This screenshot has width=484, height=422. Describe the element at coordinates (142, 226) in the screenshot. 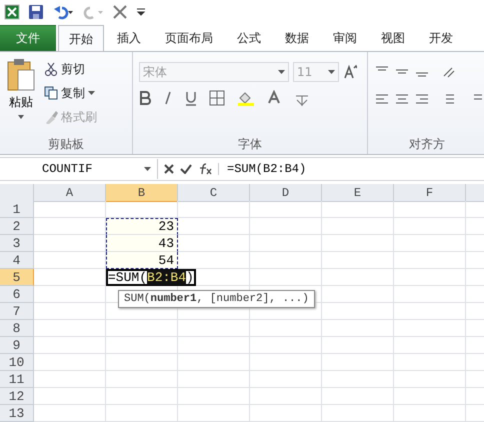

I see `table-cell: 23` at that location.